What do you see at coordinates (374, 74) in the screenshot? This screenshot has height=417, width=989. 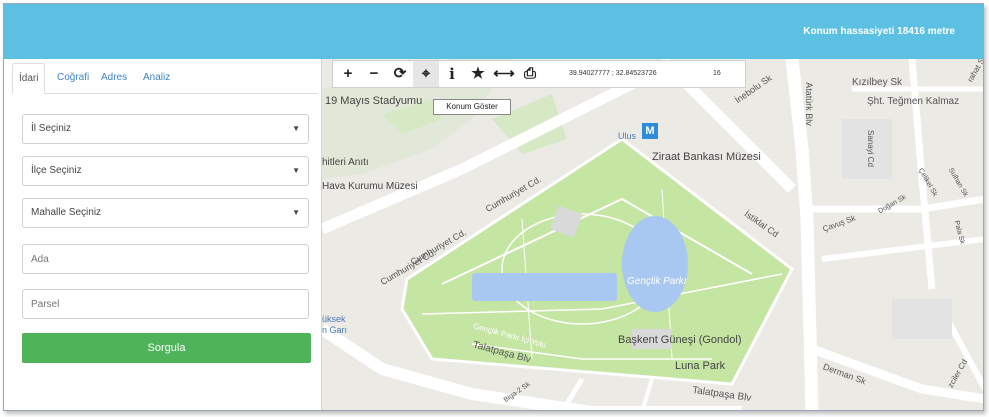 I see `zoom-out-button: −` at bounding box center [374, 74].